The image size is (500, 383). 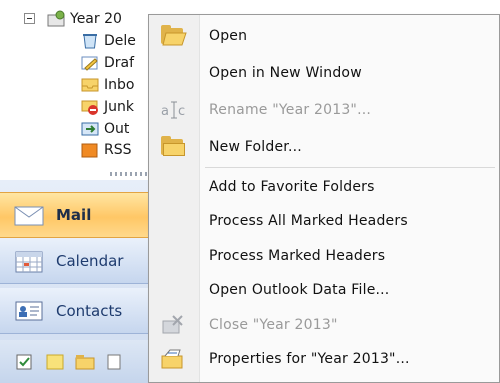 I want to click on deleted-items-icon, so click(x=90, y=41).